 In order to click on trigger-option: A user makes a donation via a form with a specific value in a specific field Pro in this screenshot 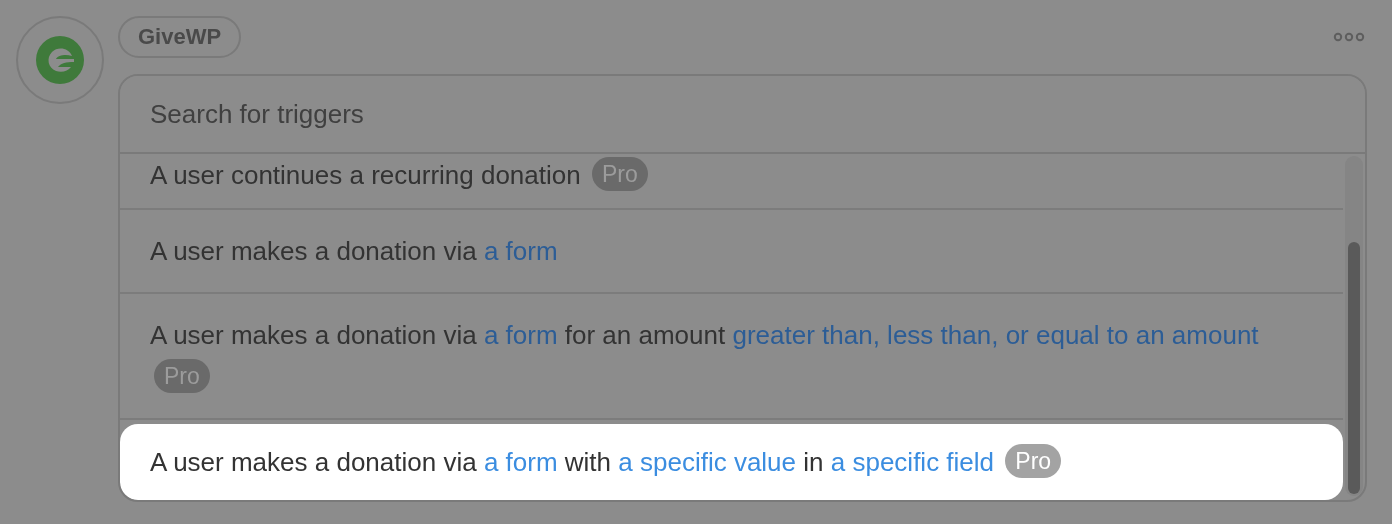, I will do `click(731, 462)`.